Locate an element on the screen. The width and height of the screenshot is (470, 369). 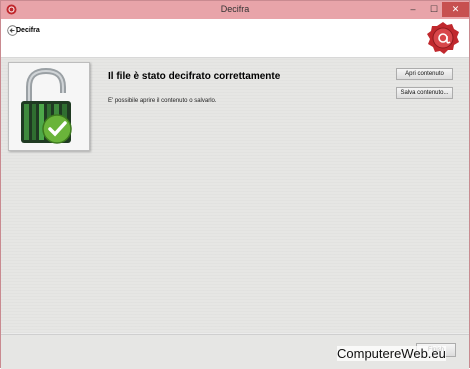
header-title: Decifra is located at coordinates (28, 30).